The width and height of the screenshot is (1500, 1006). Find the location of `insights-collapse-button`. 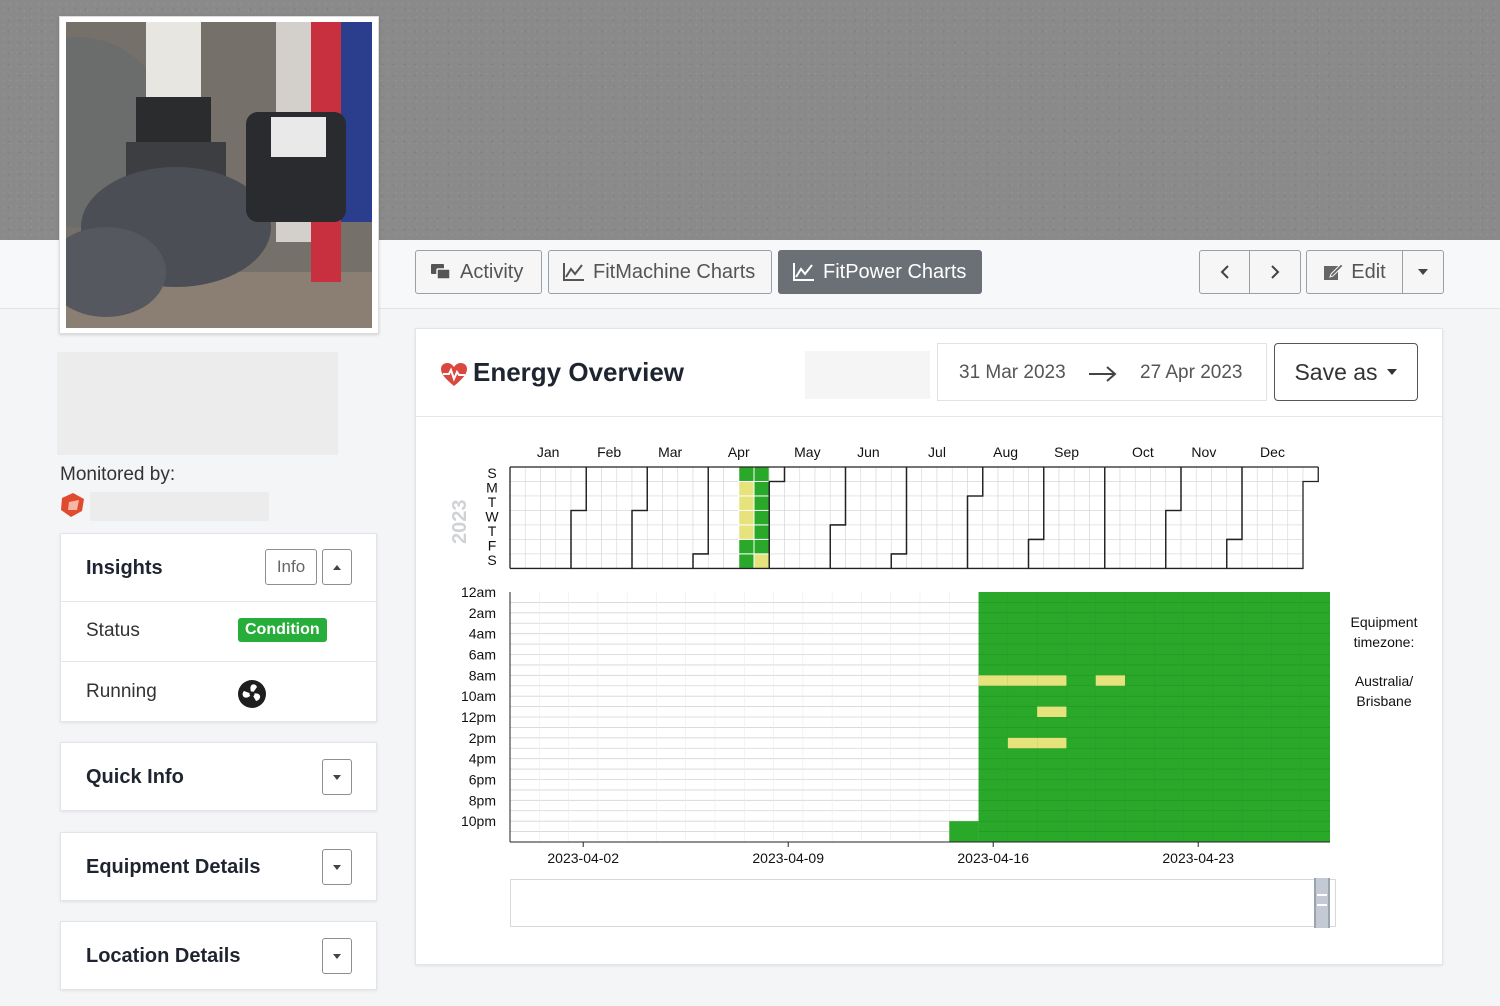

insights-collapse-button is located at coordinates (337, 567).